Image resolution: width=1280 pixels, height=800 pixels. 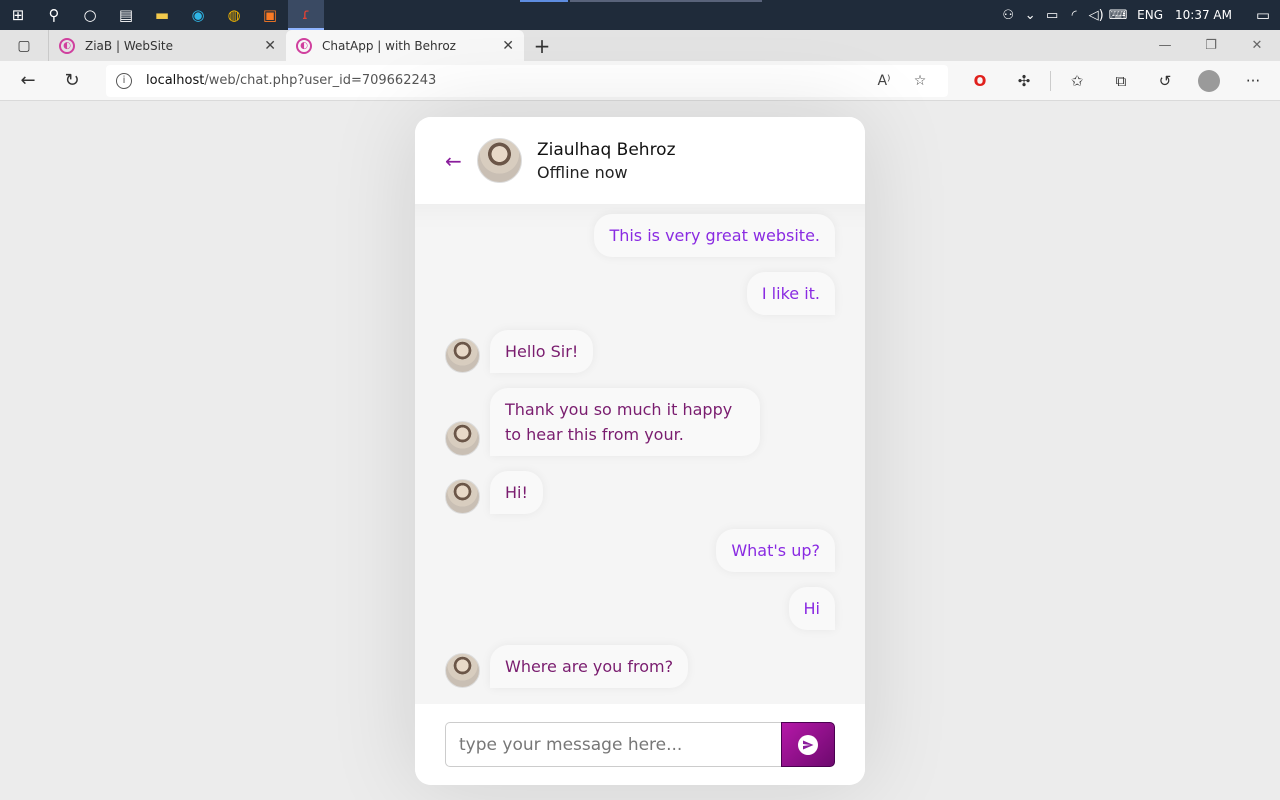 What do you see at coordinates (542, 351) in the screenshot?
I see `message-bubble: Hello Sir!` at bounding box center [542, 351].